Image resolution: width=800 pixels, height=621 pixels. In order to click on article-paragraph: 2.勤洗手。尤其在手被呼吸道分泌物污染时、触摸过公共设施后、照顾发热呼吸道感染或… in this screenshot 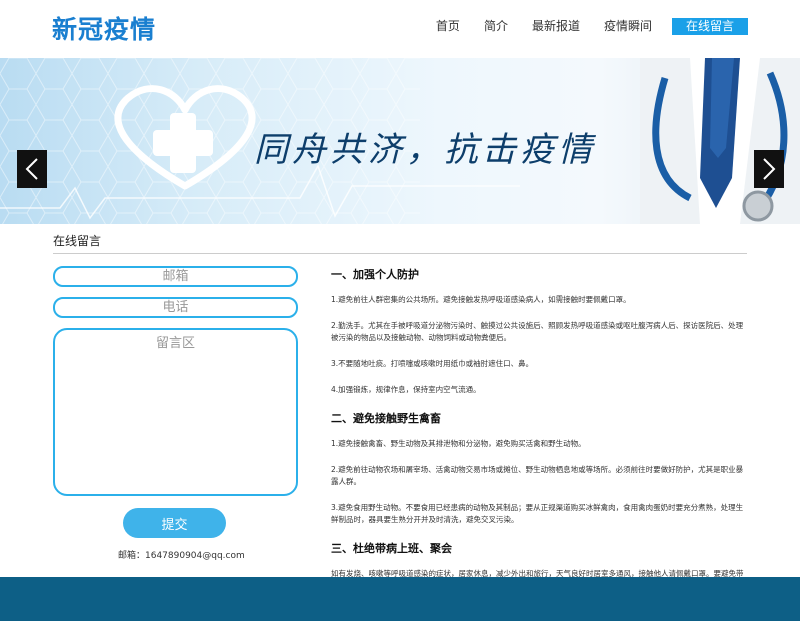, I will do `click(537, 331)`.